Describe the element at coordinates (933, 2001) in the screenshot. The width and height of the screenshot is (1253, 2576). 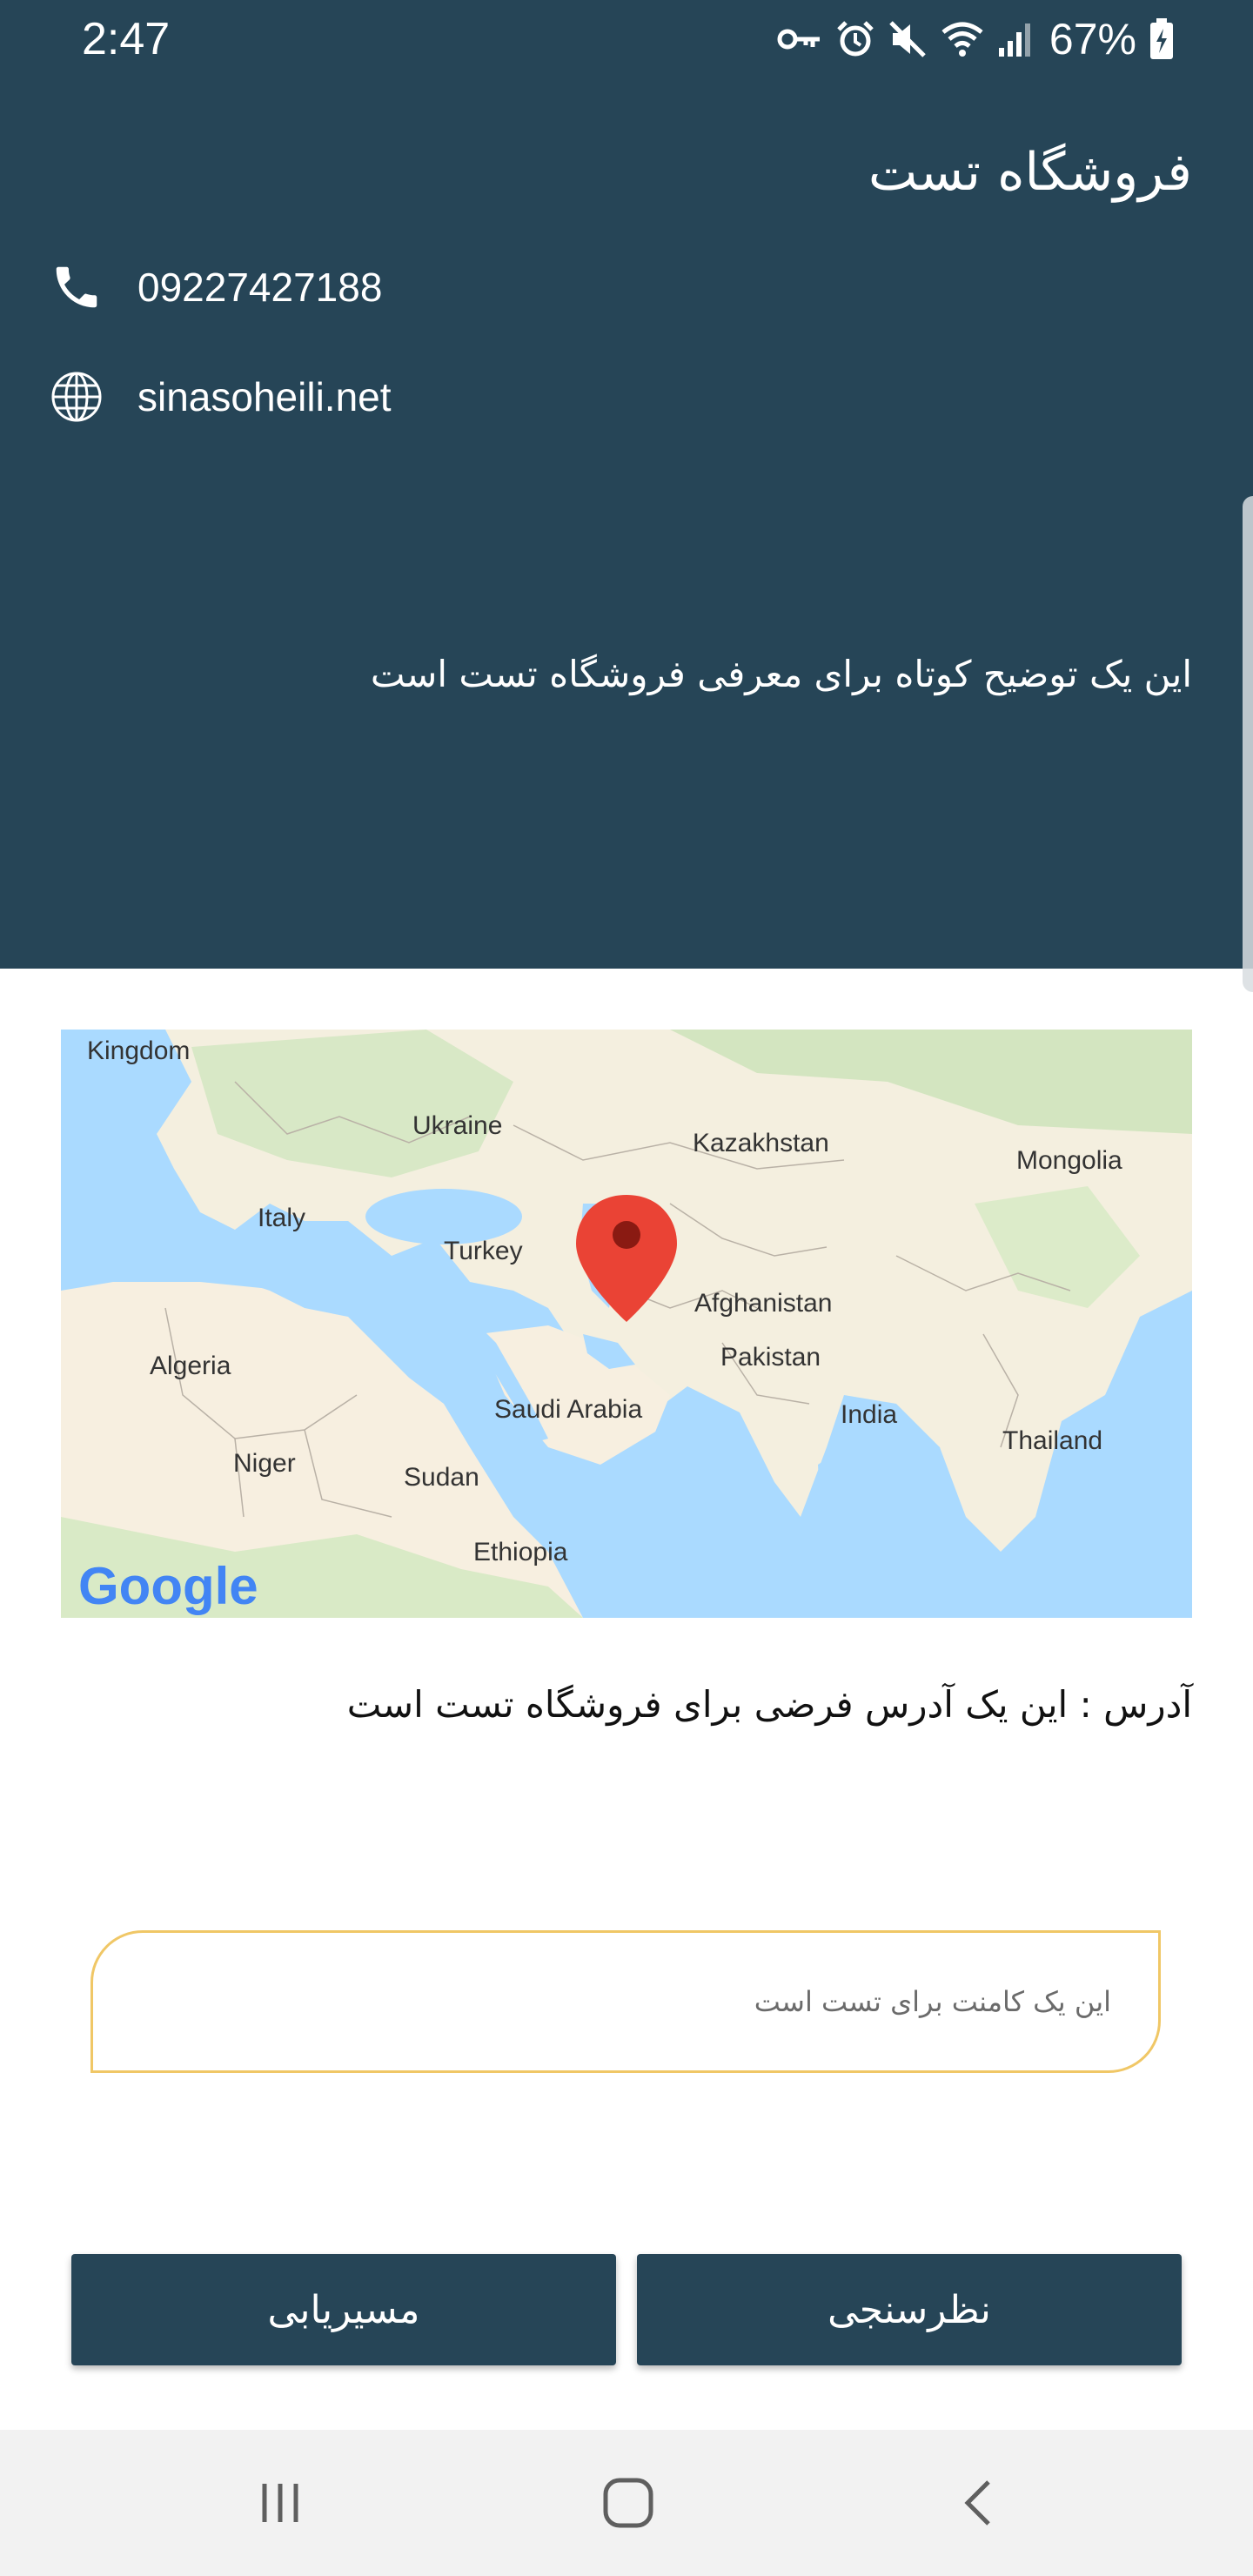
I see `comment-text: این یک کامنت برای تست است` at that location.